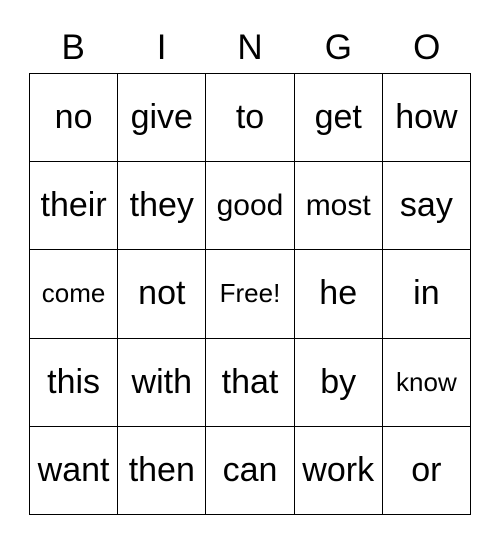 The height and width of the screenshot is (544, 500). Describe the element at coordinates (73, 47) in the screenshot. I see `header-letter-b: B` at that location.